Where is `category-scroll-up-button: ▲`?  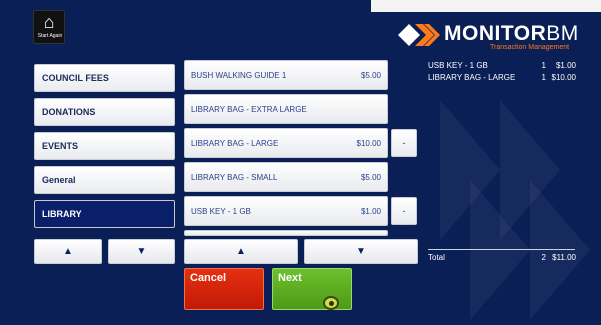 category-scroll-up-button: ▲ is located at coordinates (68, 251).